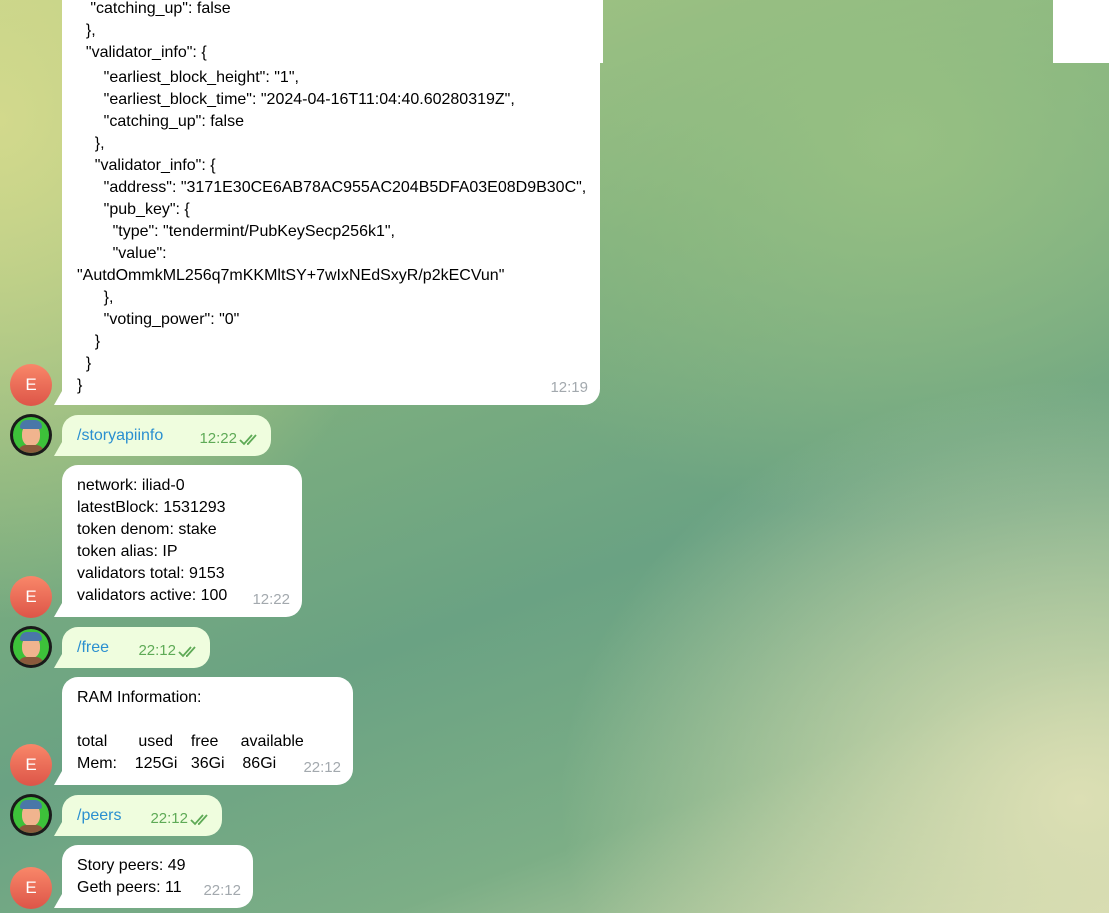 This screenshot has height=913, width=1109. I want to click on message-text-line: Mem: 125Gi 36Gi 86Gi, so click(177, 763).